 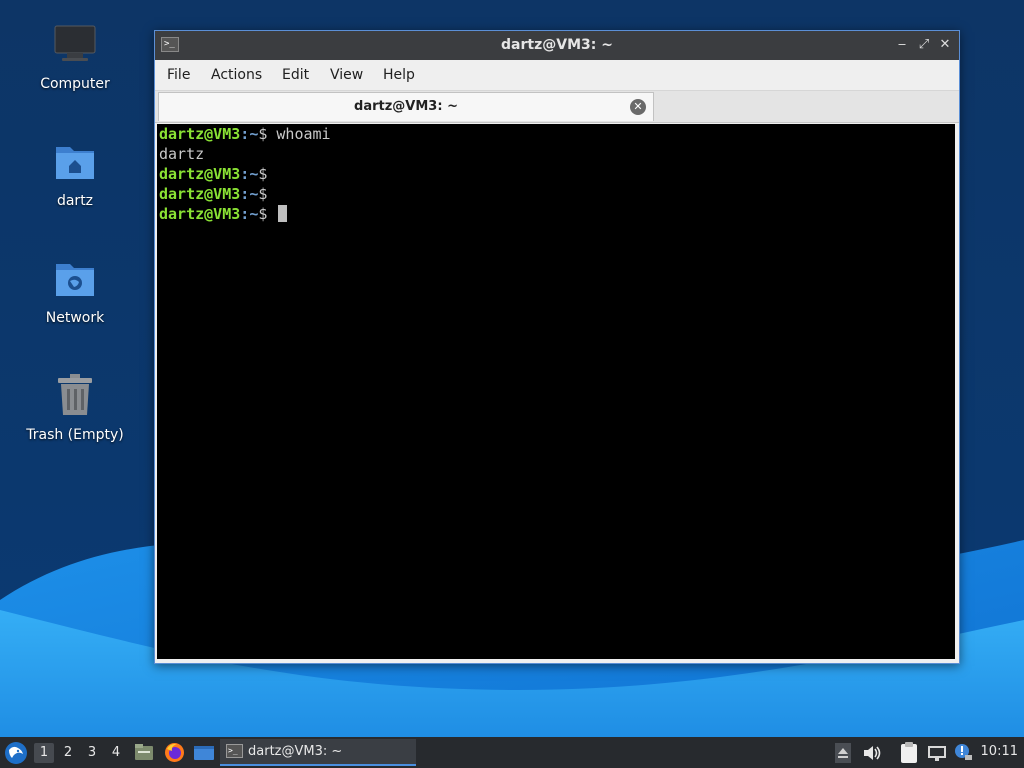 I want to click on terminal-task-icon: >_, so click(x=234, y=751).